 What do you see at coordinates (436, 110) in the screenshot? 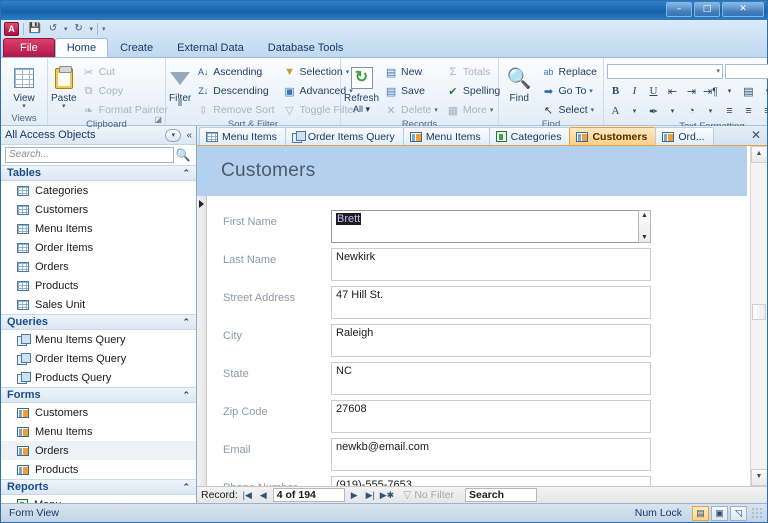
I see `delete-caret-icon: ▾` at bounding box center [436, 110].